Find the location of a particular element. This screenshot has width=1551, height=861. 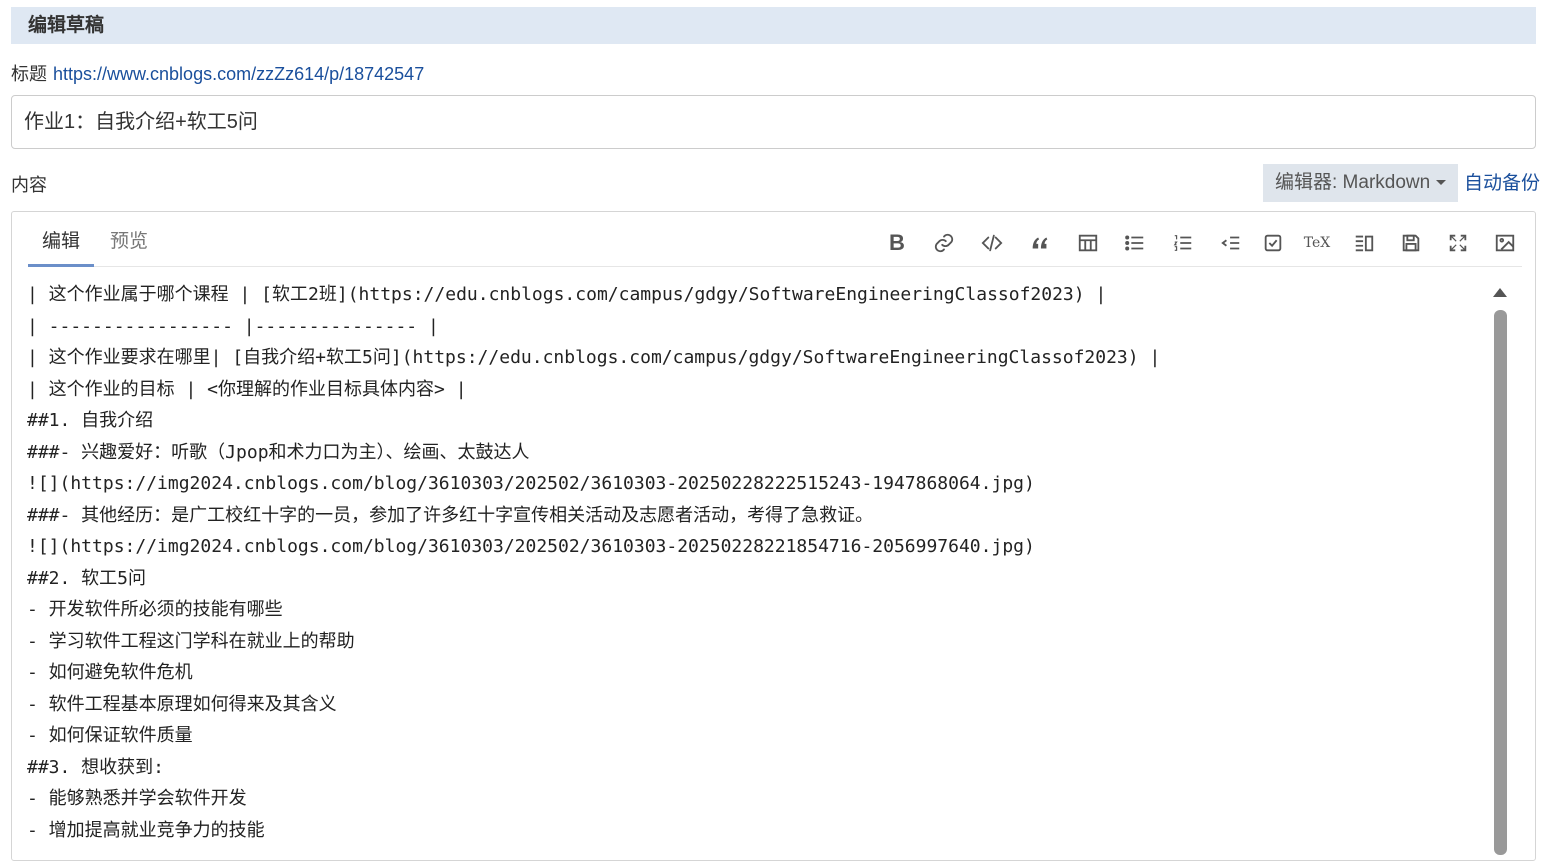

editor-line: - 如何保证软件质量 is located at coordinates (110, 735).